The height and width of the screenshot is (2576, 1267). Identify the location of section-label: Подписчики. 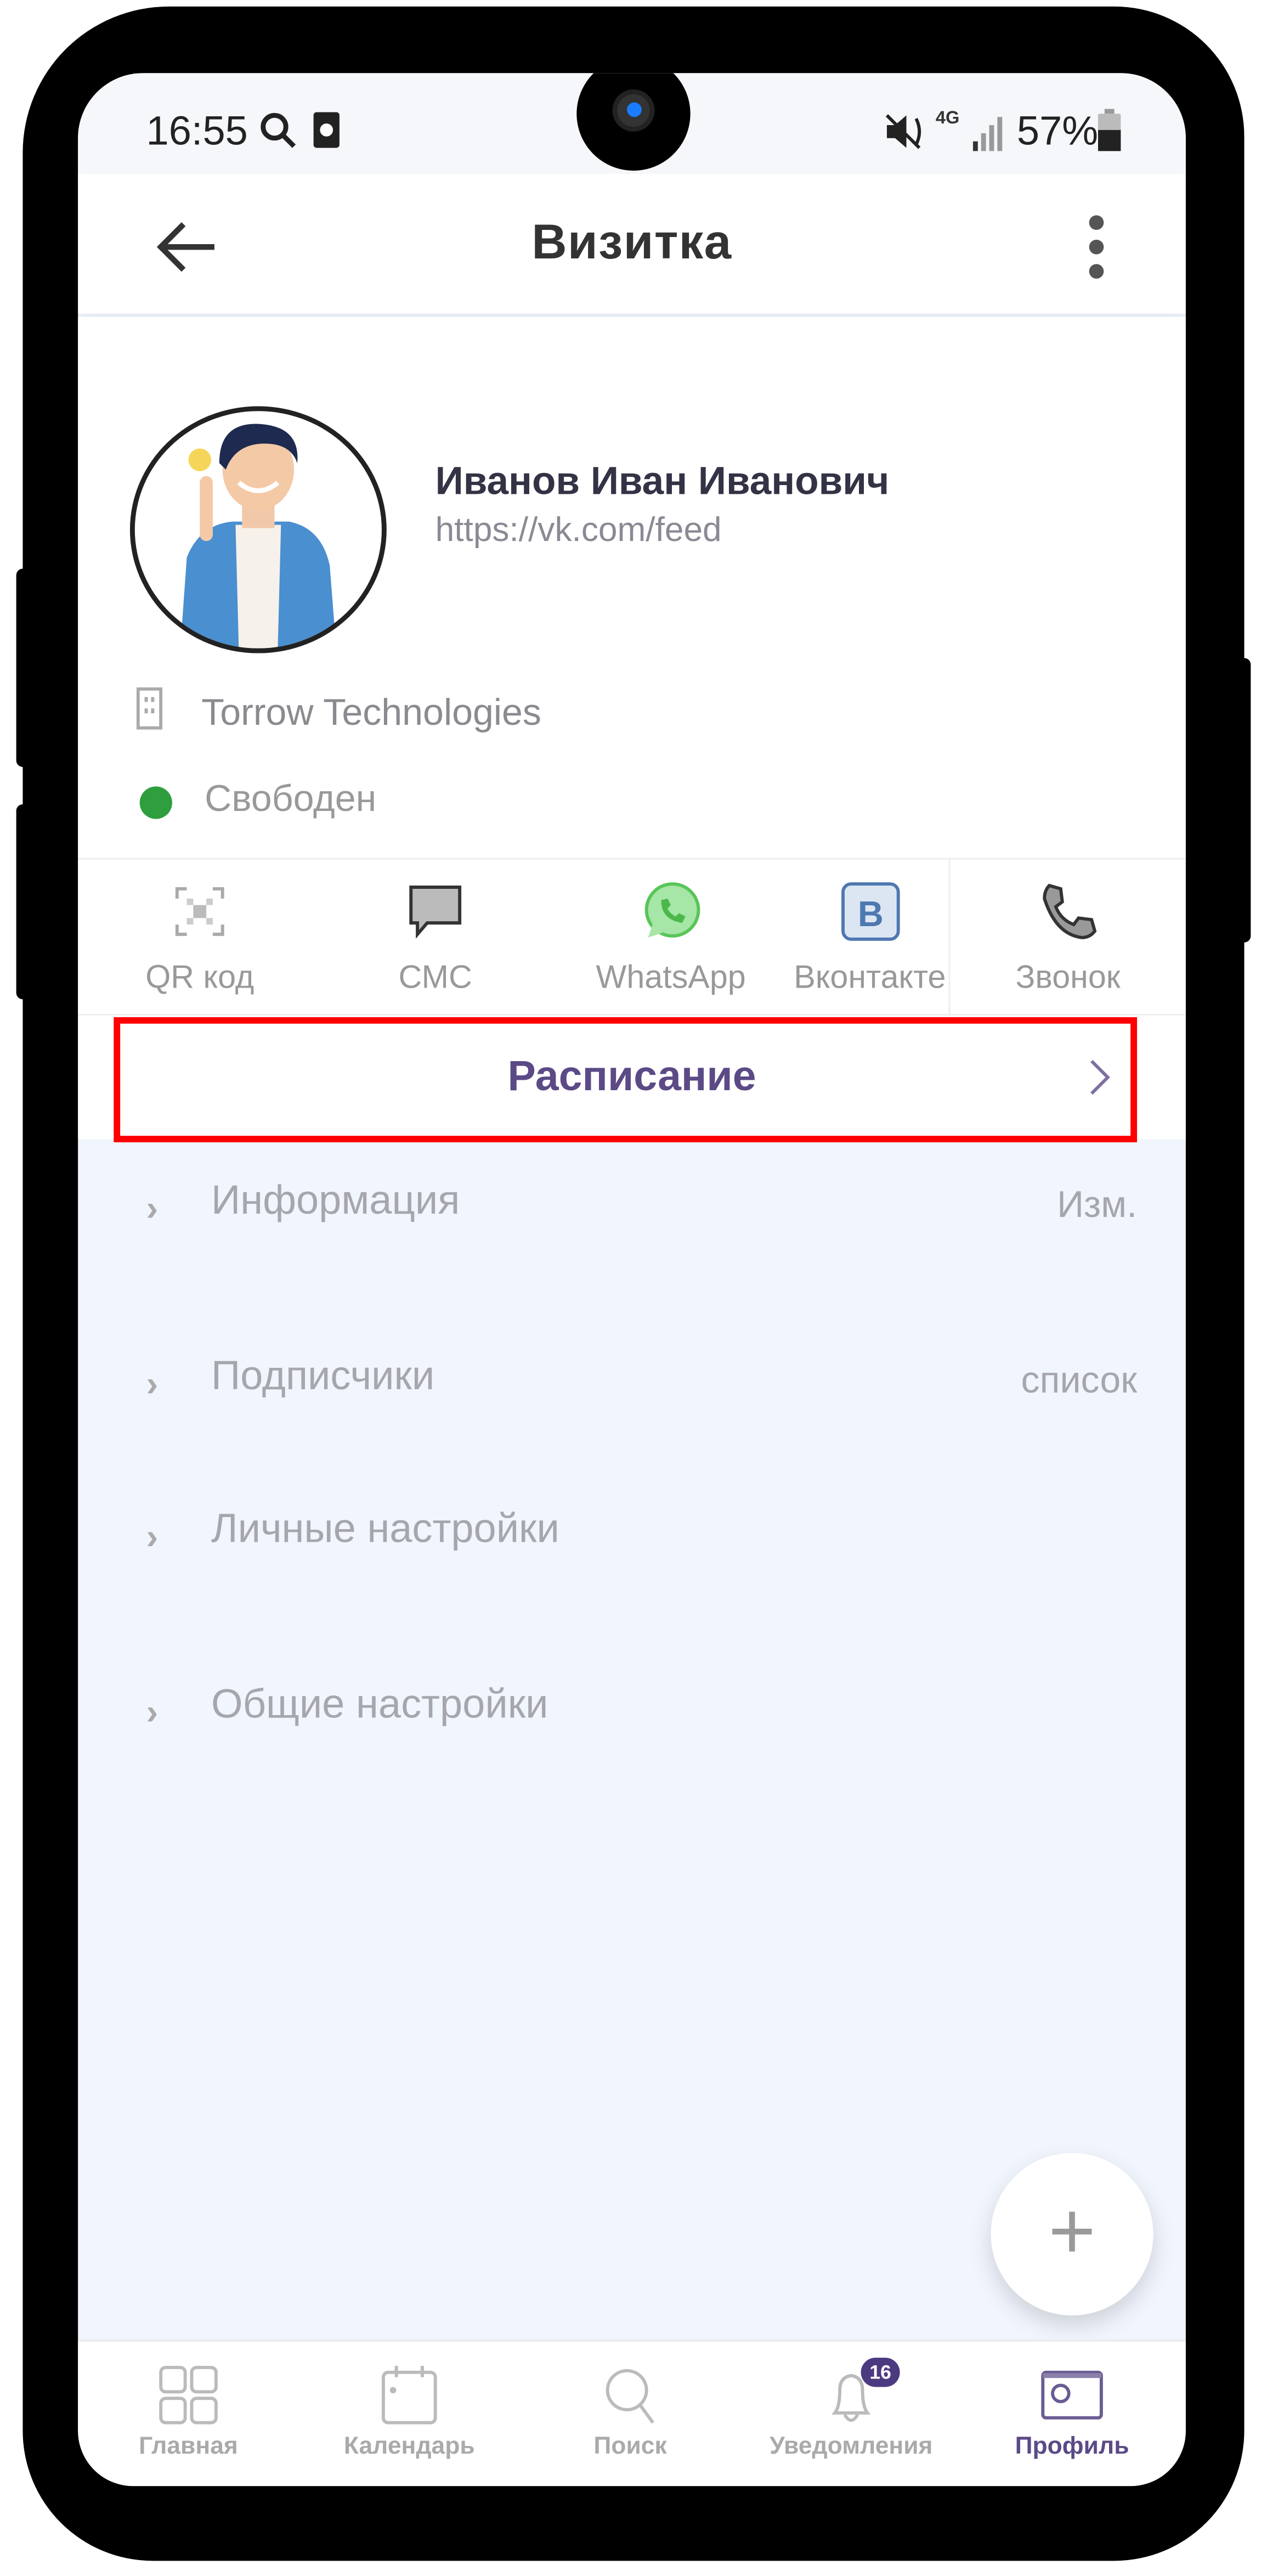
(323, 1376).